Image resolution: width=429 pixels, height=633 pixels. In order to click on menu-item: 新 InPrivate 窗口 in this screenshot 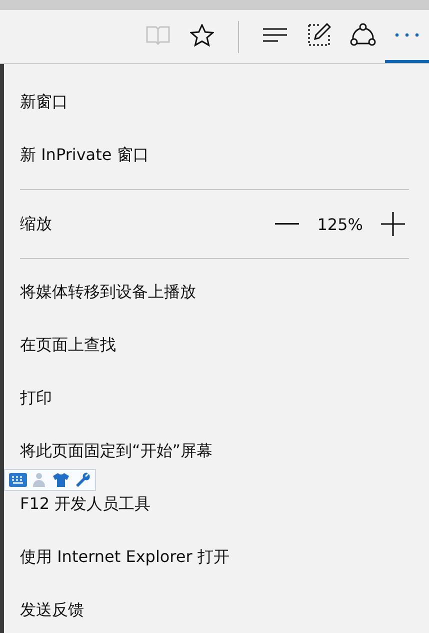, I will do `click(214, 155)`.